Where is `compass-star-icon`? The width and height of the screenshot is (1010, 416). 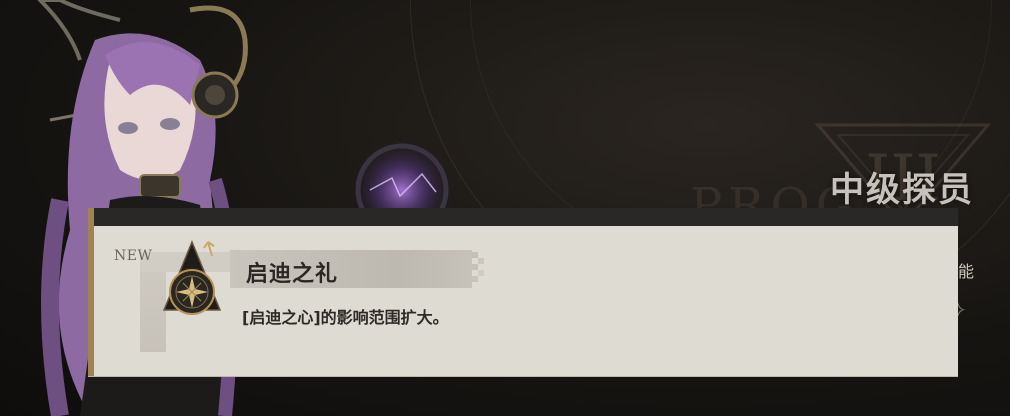
compass-star-icon is located at coordinates (192, 277).